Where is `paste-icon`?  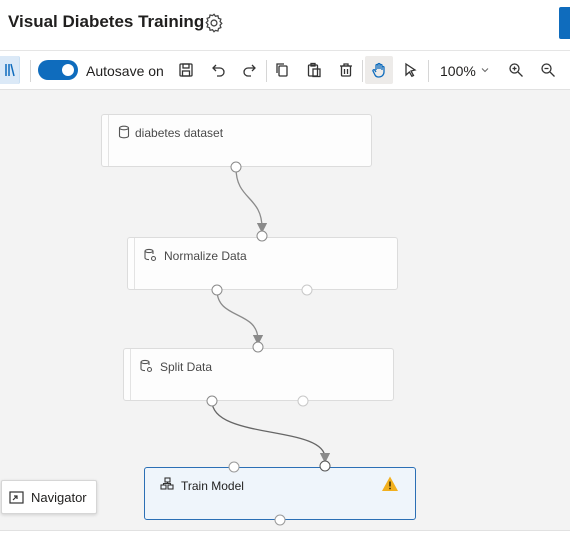
paste-icon is located at coordinates (314, 70).